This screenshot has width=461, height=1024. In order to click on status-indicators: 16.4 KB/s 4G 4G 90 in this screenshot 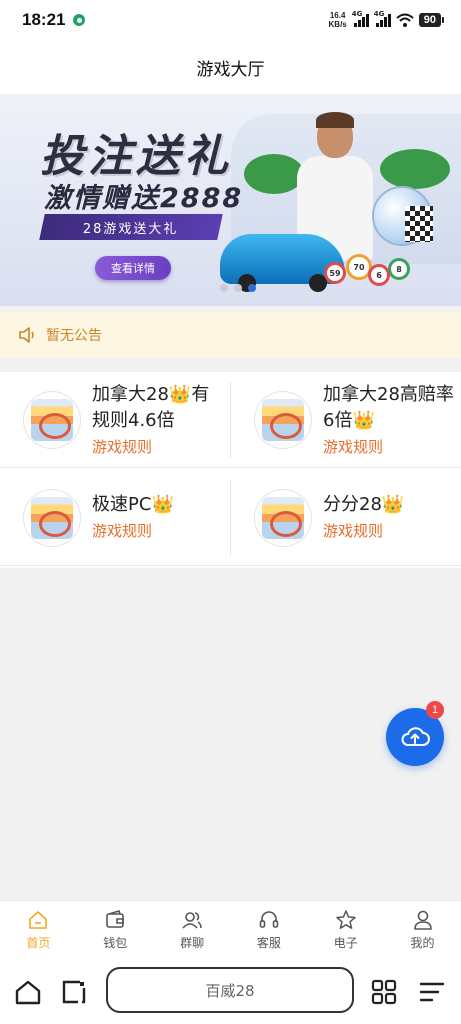, I will do `click(387, 19)`.